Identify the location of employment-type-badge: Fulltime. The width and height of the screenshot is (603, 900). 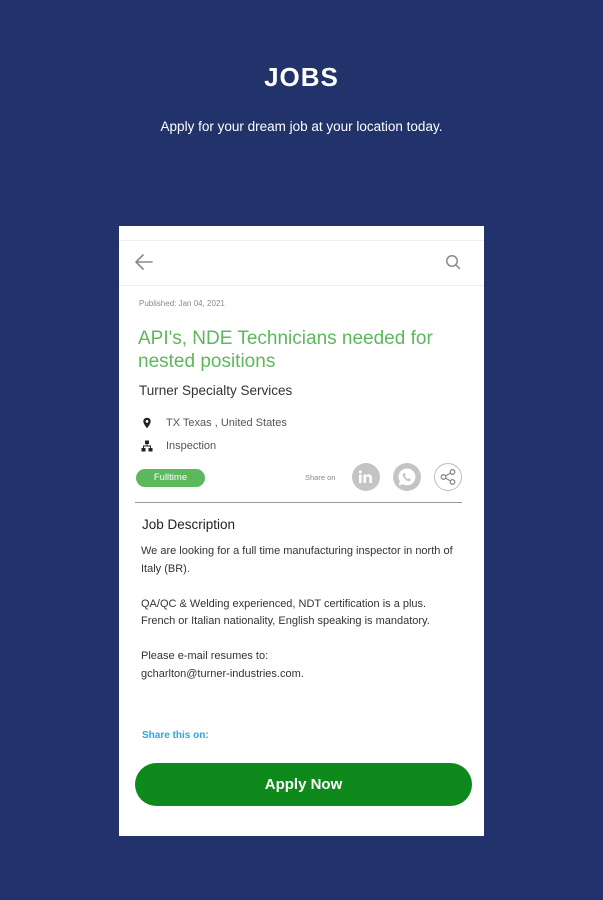
(170, 478).